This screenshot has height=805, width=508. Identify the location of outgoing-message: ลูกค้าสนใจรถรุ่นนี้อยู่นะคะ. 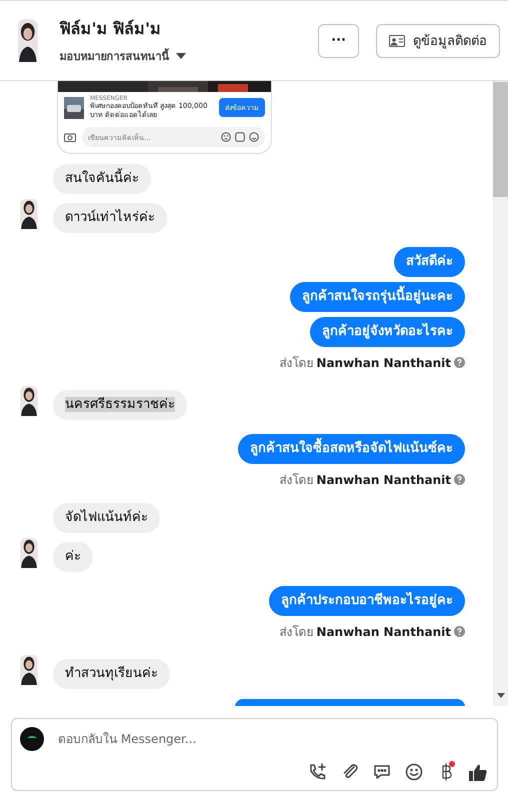
(377, 297).